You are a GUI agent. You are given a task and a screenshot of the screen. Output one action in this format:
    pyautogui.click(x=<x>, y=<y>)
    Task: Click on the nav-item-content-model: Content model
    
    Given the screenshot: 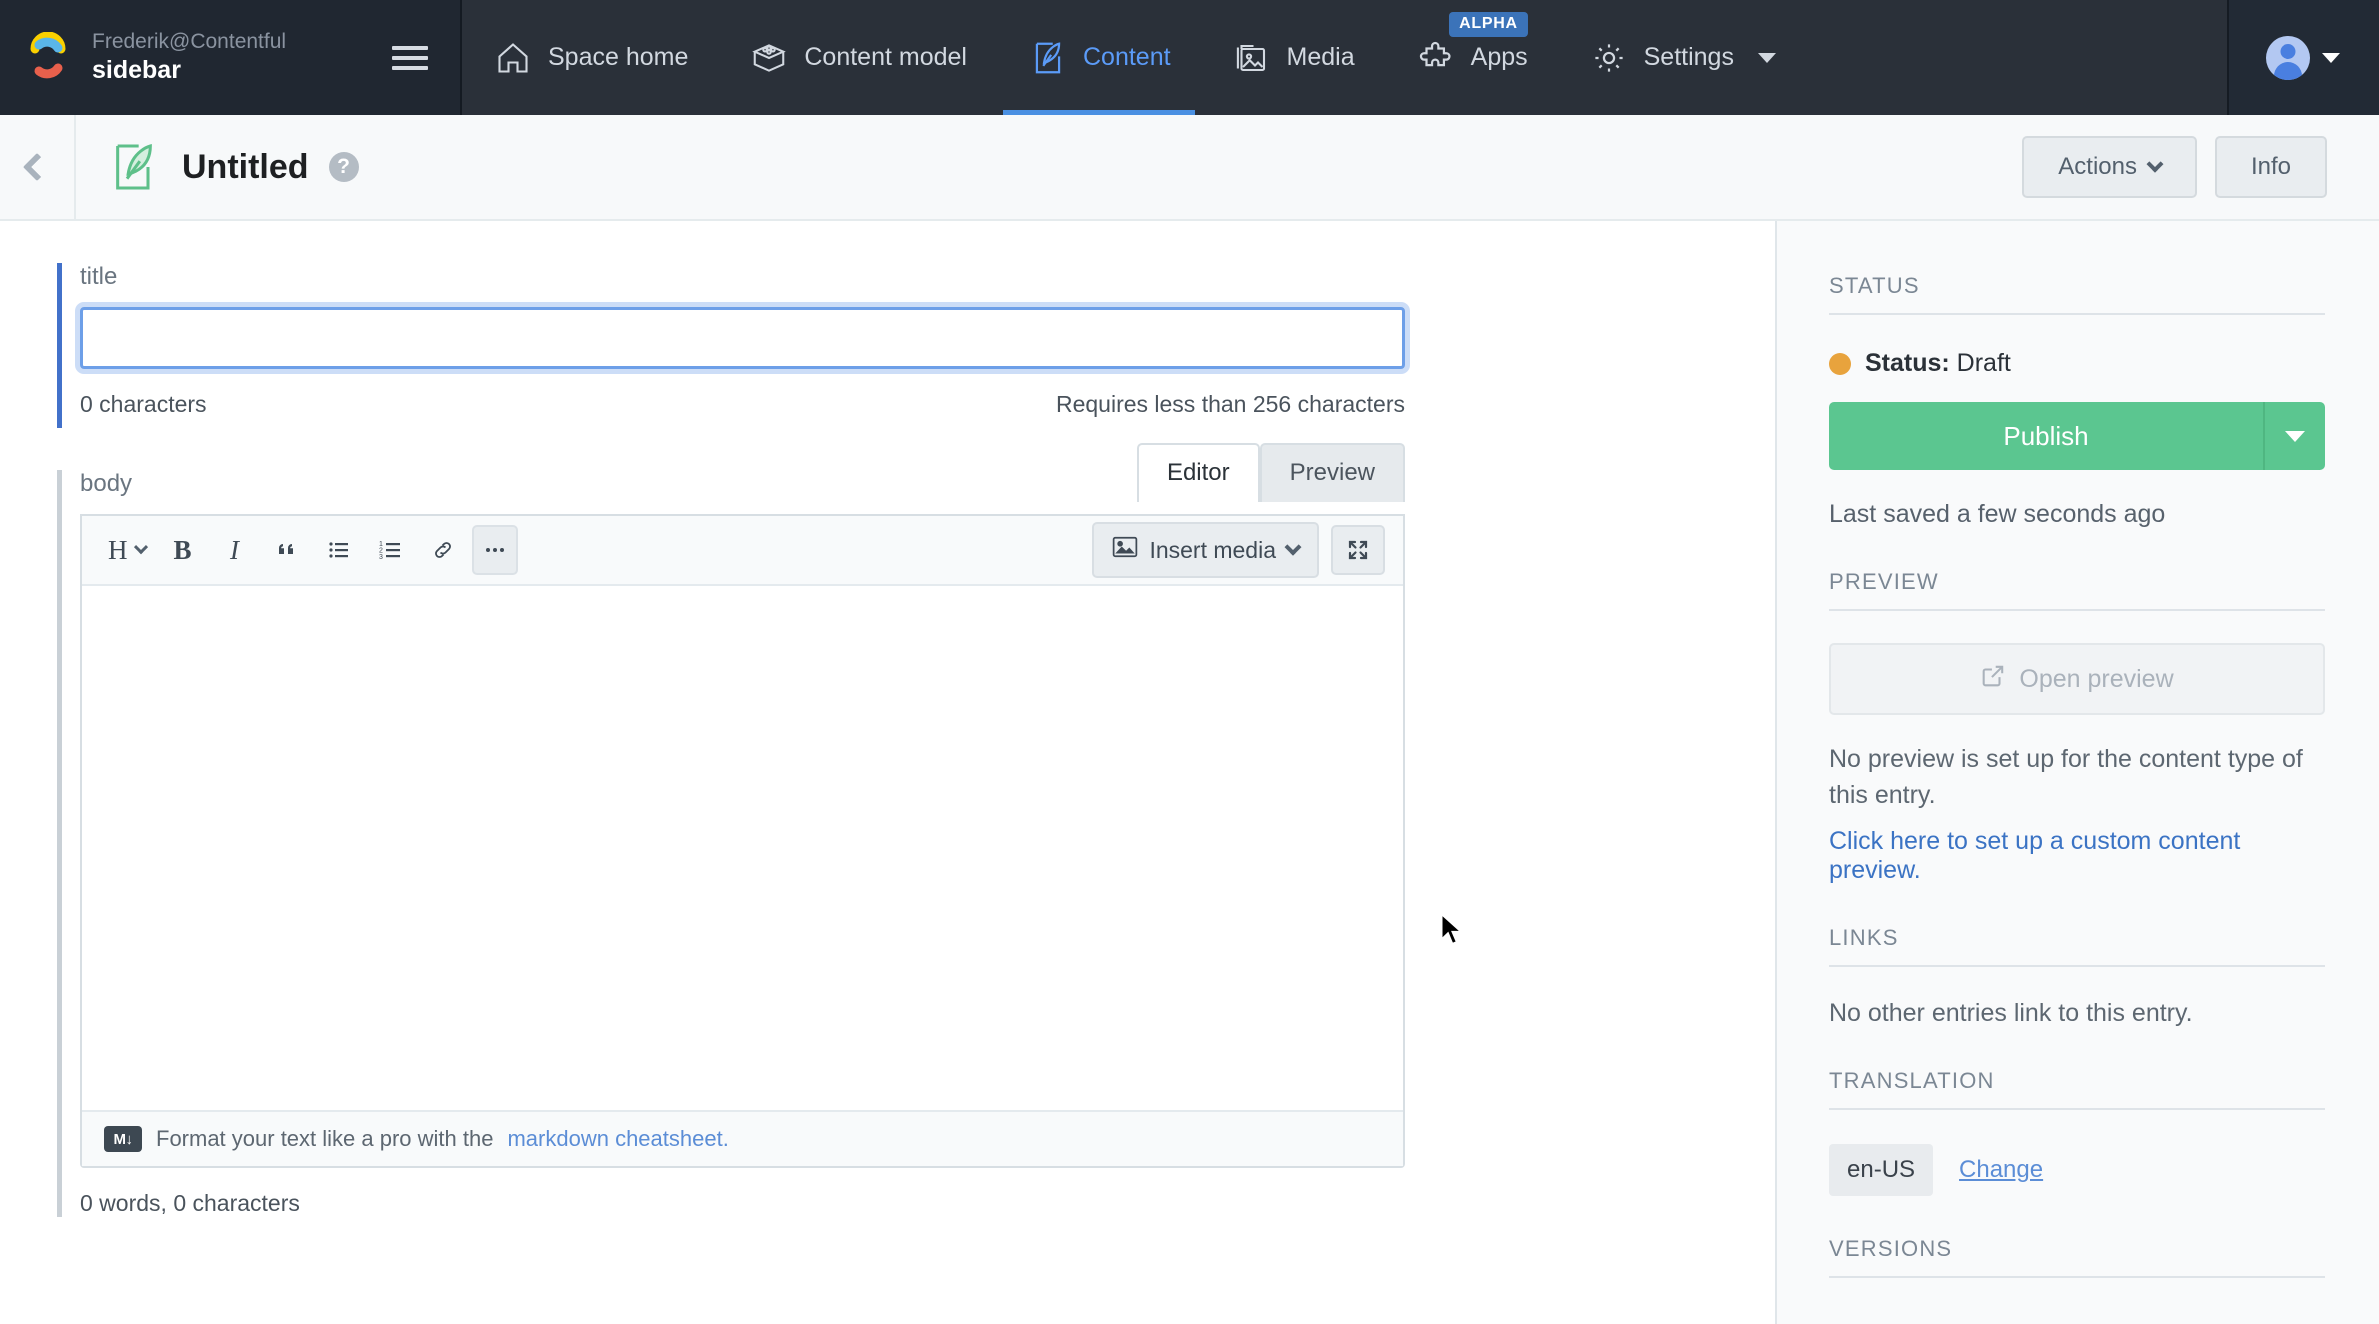 What is the action you would take?
    pyautogui.click(x=857, y=57)
    